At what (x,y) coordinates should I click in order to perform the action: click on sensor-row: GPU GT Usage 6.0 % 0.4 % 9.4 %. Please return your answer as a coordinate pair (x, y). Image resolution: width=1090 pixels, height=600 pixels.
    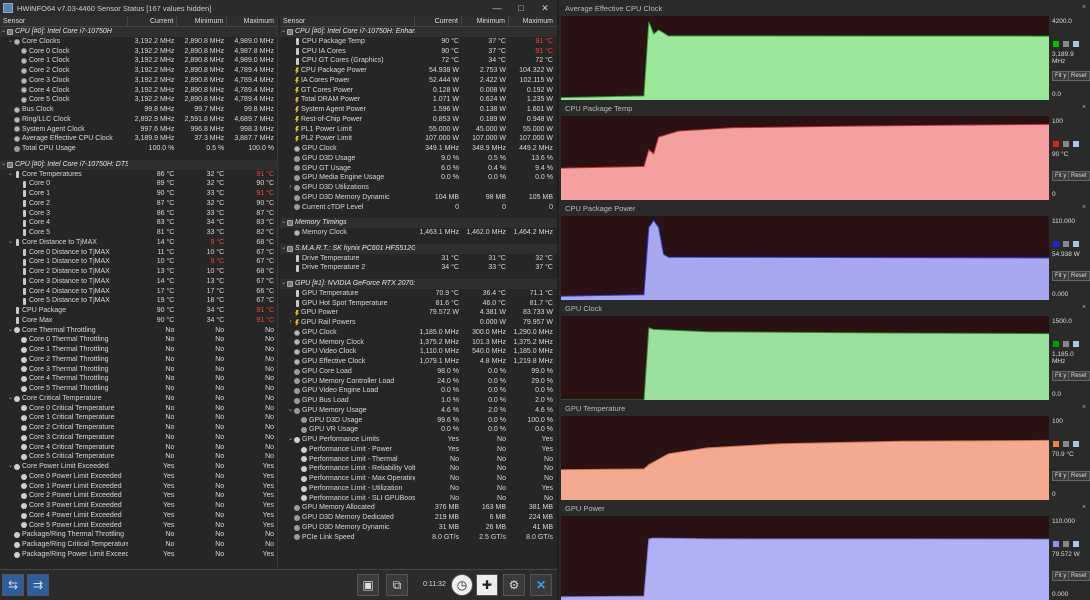
    Looking at the image, I should click on (418, 169).